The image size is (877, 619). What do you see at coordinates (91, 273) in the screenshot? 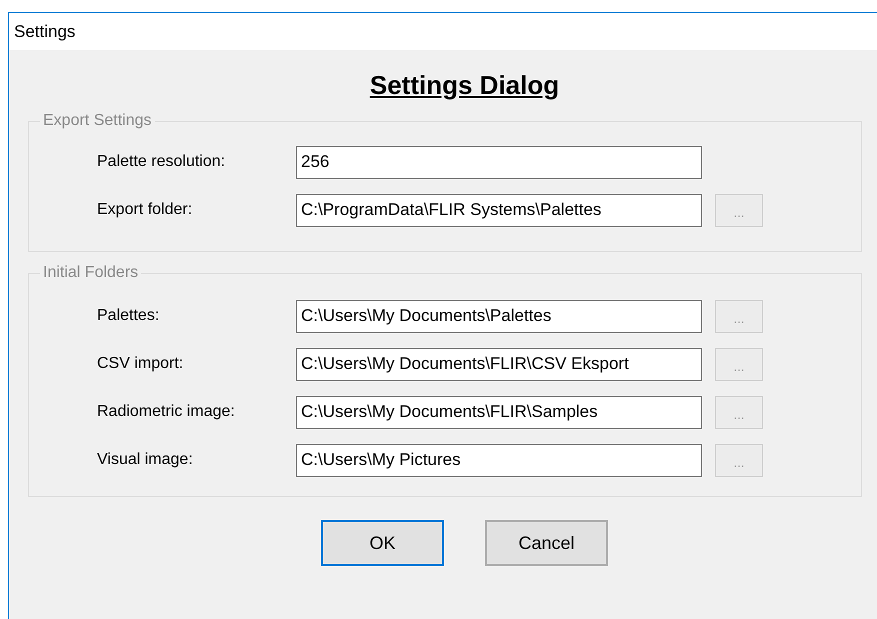
I see `group-title: Initial Folders` at bounding box center [91, 273].